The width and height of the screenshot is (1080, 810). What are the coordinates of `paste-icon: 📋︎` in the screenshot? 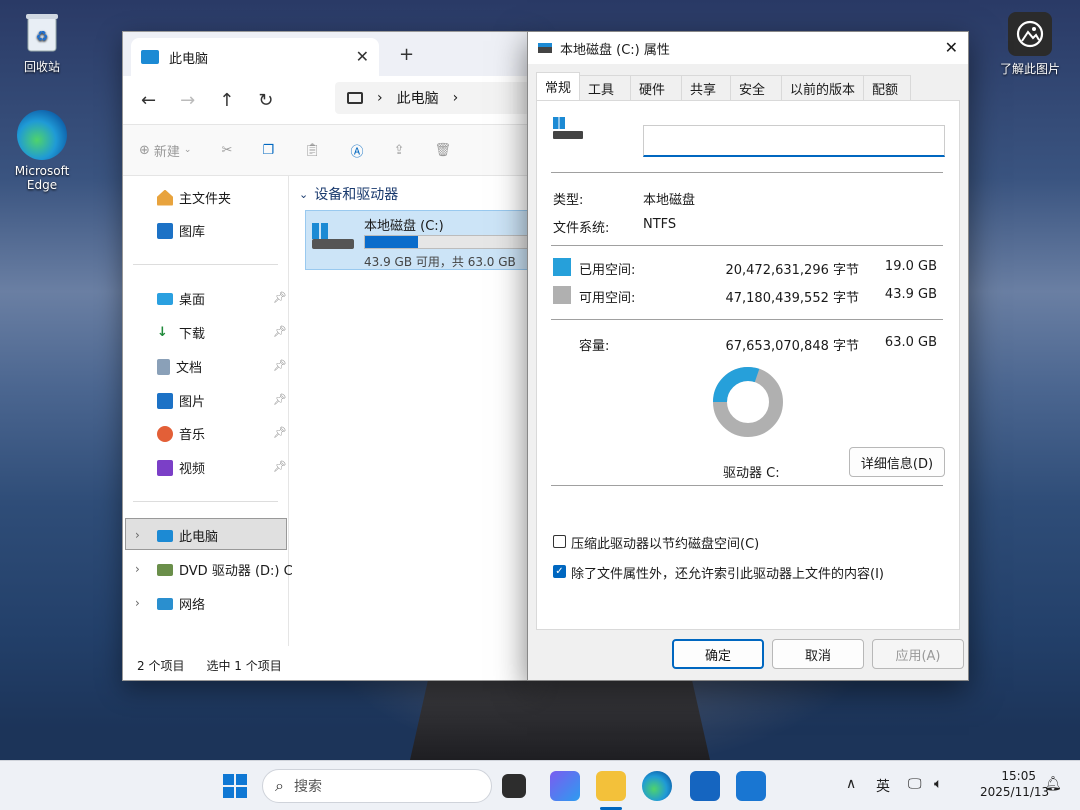 It's located at (312, 150).